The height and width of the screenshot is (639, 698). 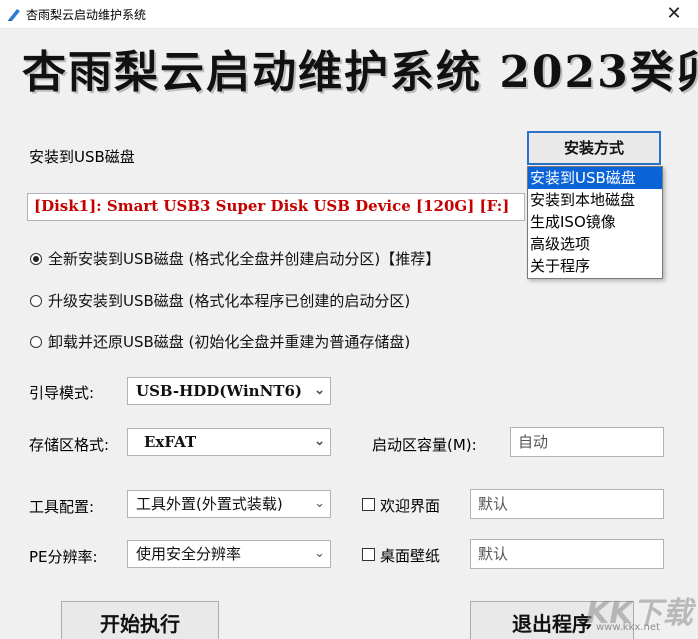 I want to click on option-uninstall-restore-label: 卸载并还原USB磁盘 (初始化全盘并重建为普通存储盘), so click(x=229, y=342).